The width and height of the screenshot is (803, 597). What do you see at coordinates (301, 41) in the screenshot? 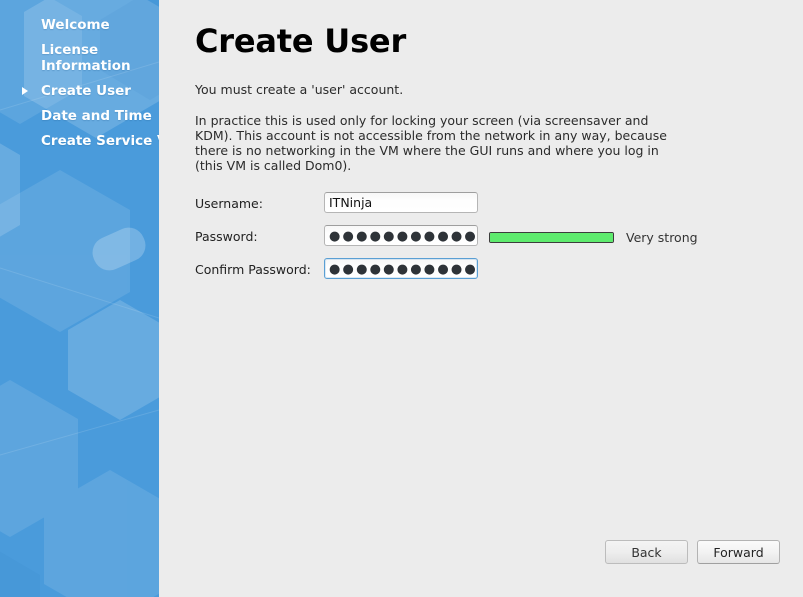
I see `page-title: Create User` at bounding box center [301, 41].